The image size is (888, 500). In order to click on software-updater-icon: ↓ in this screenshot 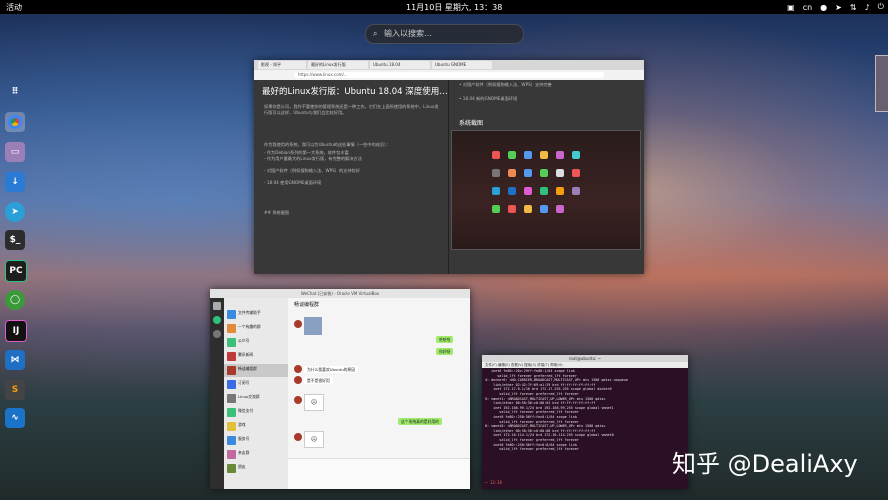, I will do `click(15, 182)`.